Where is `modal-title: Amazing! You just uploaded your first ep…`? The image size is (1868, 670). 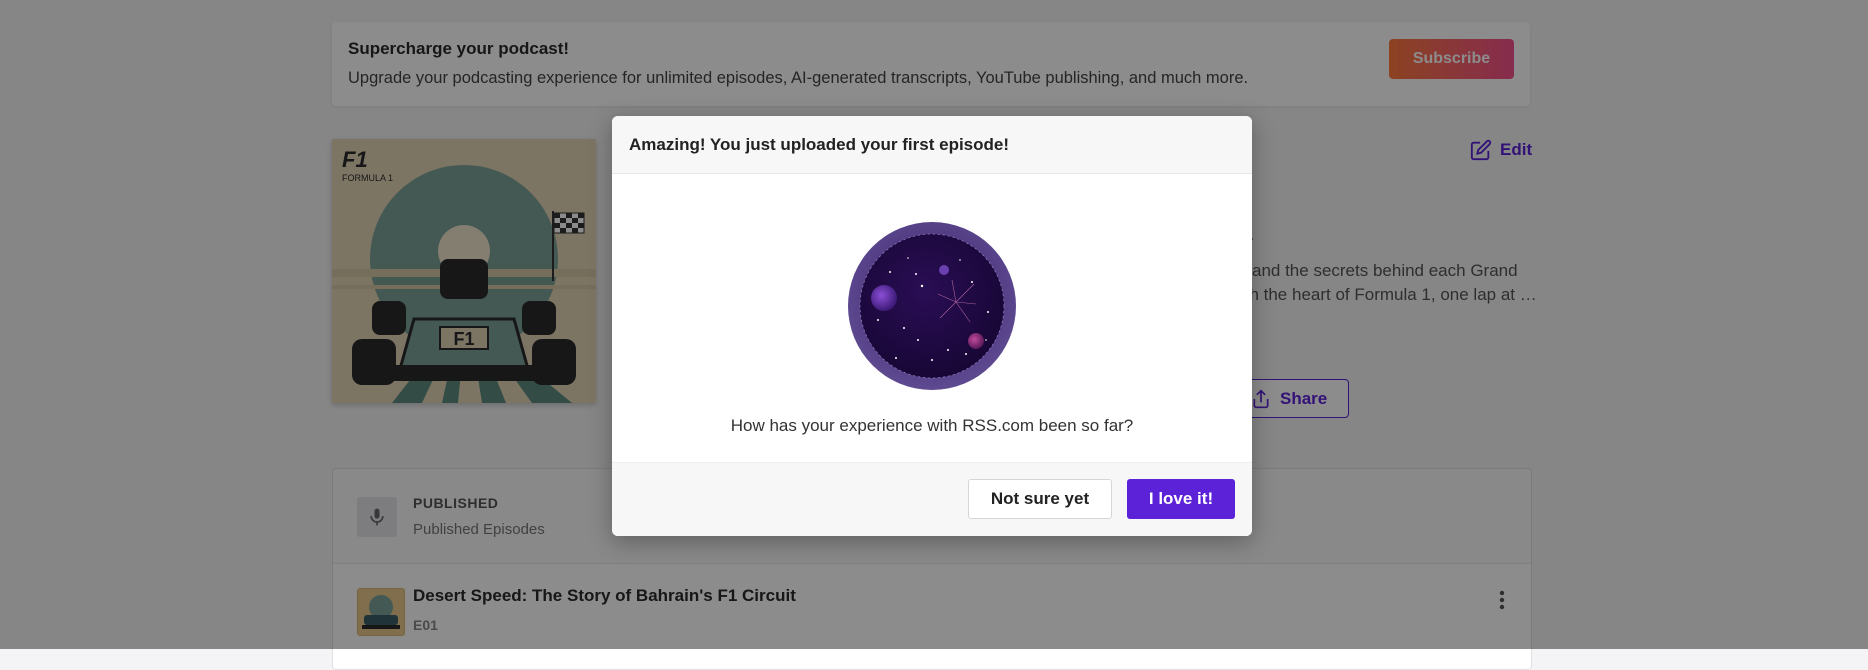
modal-title: Amazing! You just uploaded your first ep… is located at coordinates (932, 145).